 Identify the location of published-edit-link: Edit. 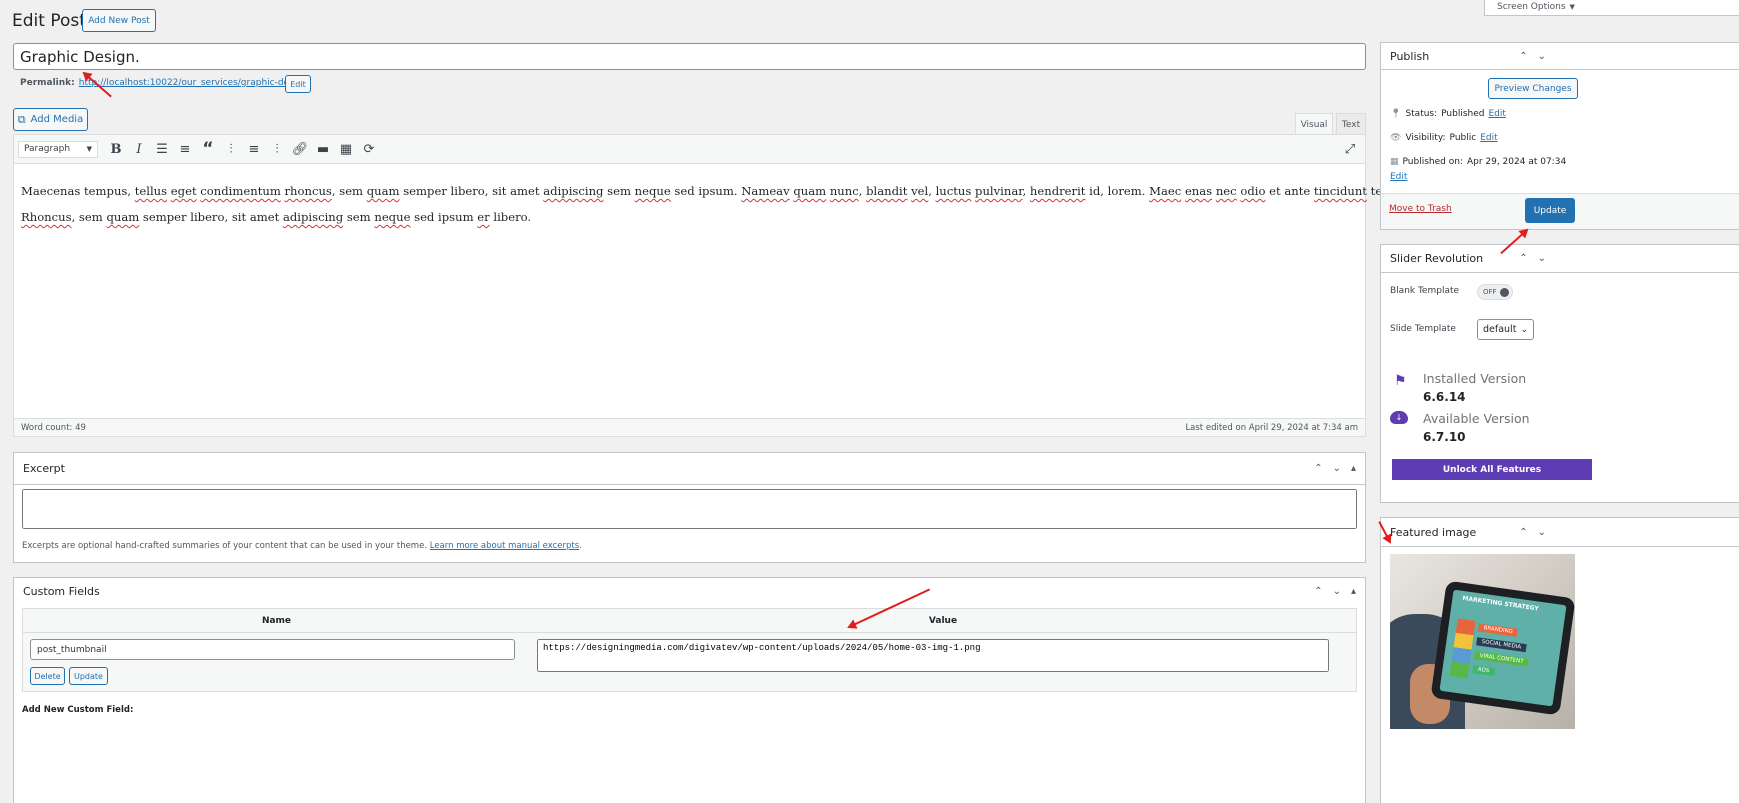
(1398, 177).